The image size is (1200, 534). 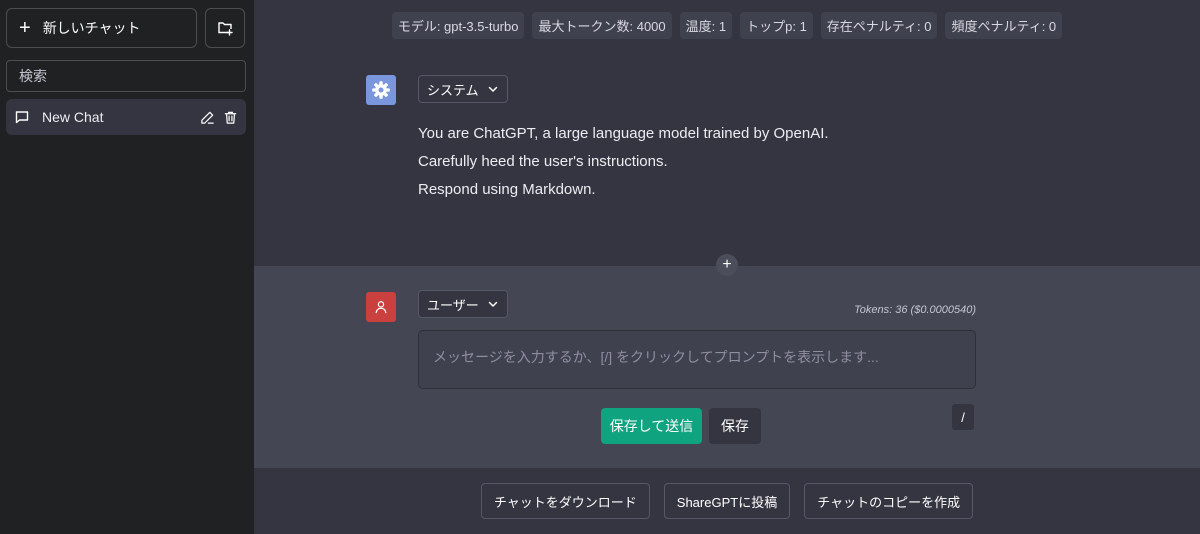 What do you see at coordinates (458, 25) in the screenshot?
I see `model-chip: モデル: gpt-3.5-turbo` at bounding box center [458, 25].